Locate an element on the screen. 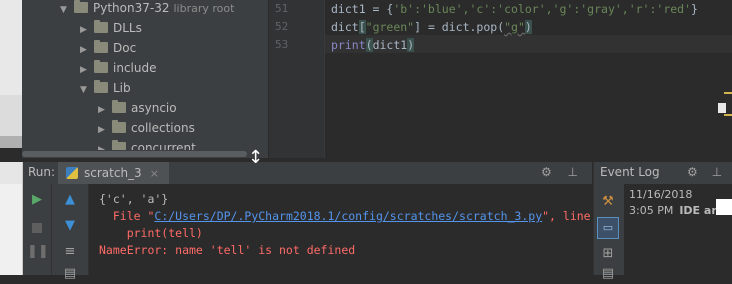 Image resolution: width=732 pixels, height=284 pixels. tree-item-label: asyncio is located at coordinates (154, 108).